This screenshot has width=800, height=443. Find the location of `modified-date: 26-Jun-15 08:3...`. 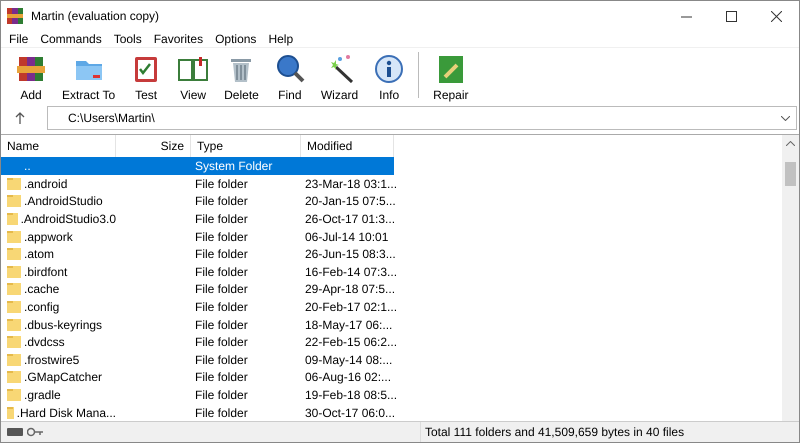

modified-date: 26-Jun-15 08:3... is located at coordinates (350, 254).